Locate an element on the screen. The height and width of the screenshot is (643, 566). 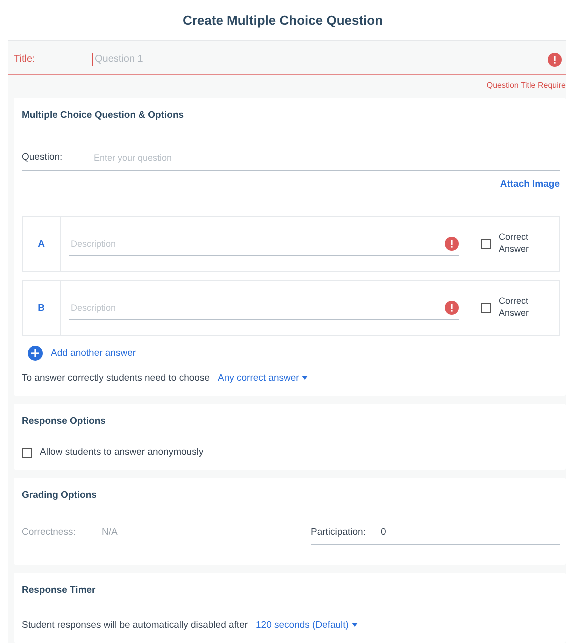
answer-box: A Description Correct Answer is located at coordinates (291, 244).